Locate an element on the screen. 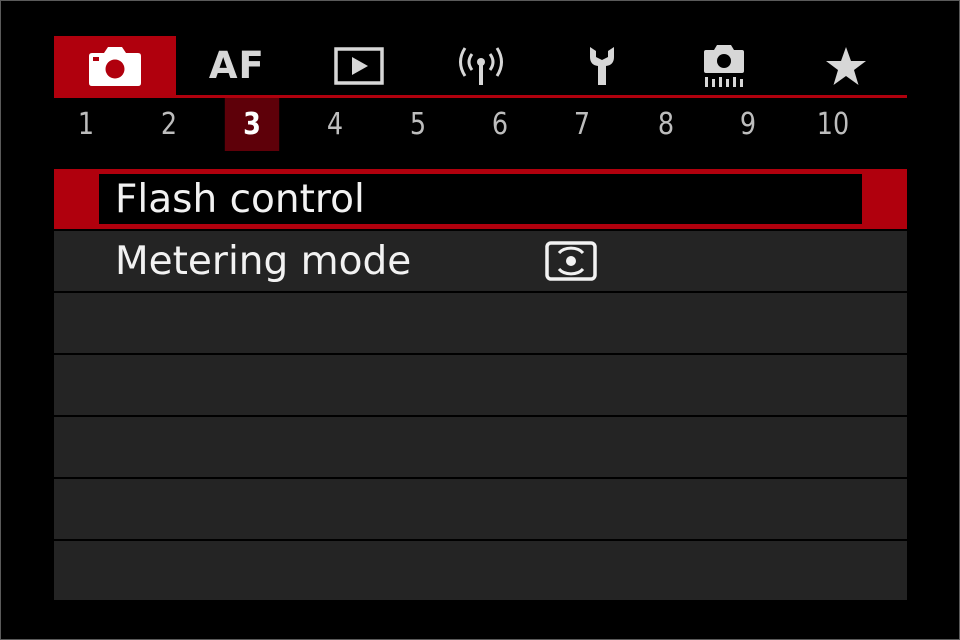 This screenshot has width=960, height=640. star-icon is located at coordinates (846, 65).